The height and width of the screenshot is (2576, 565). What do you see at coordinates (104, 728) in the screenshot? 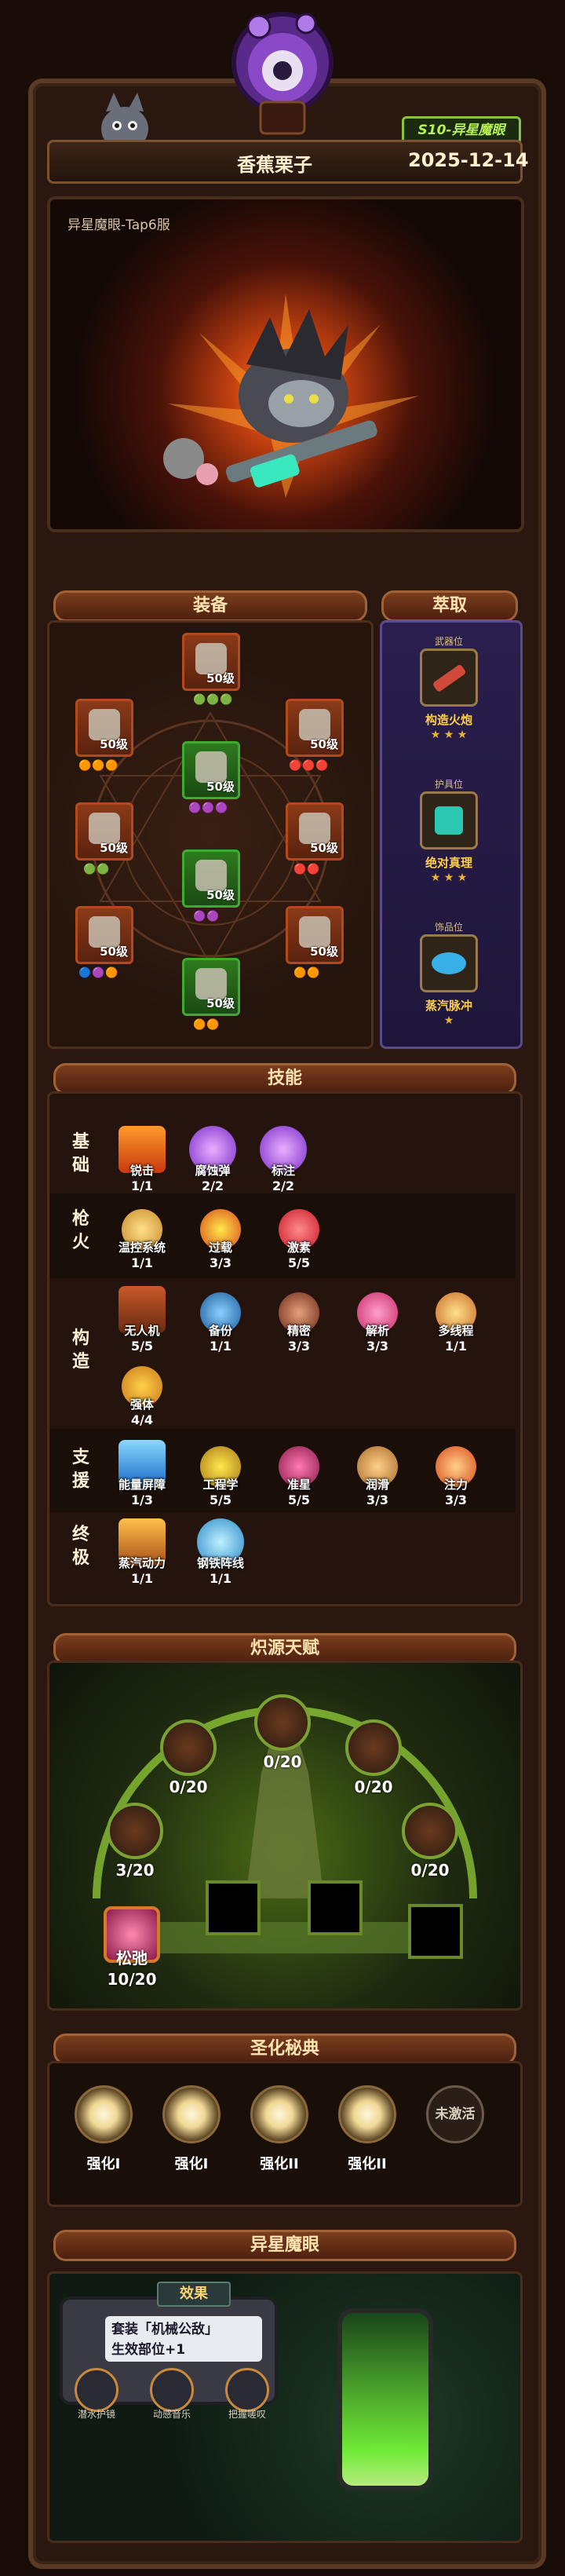
I see `equipment-slot-shoulder: 50级` at bounding box center [104, 728].